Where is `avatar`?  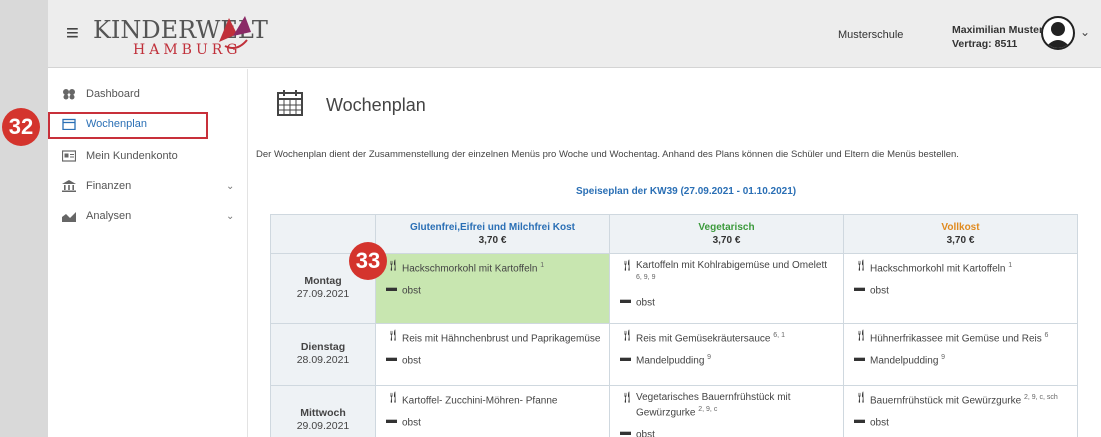 avatar is located at coordinates (1058, 33).